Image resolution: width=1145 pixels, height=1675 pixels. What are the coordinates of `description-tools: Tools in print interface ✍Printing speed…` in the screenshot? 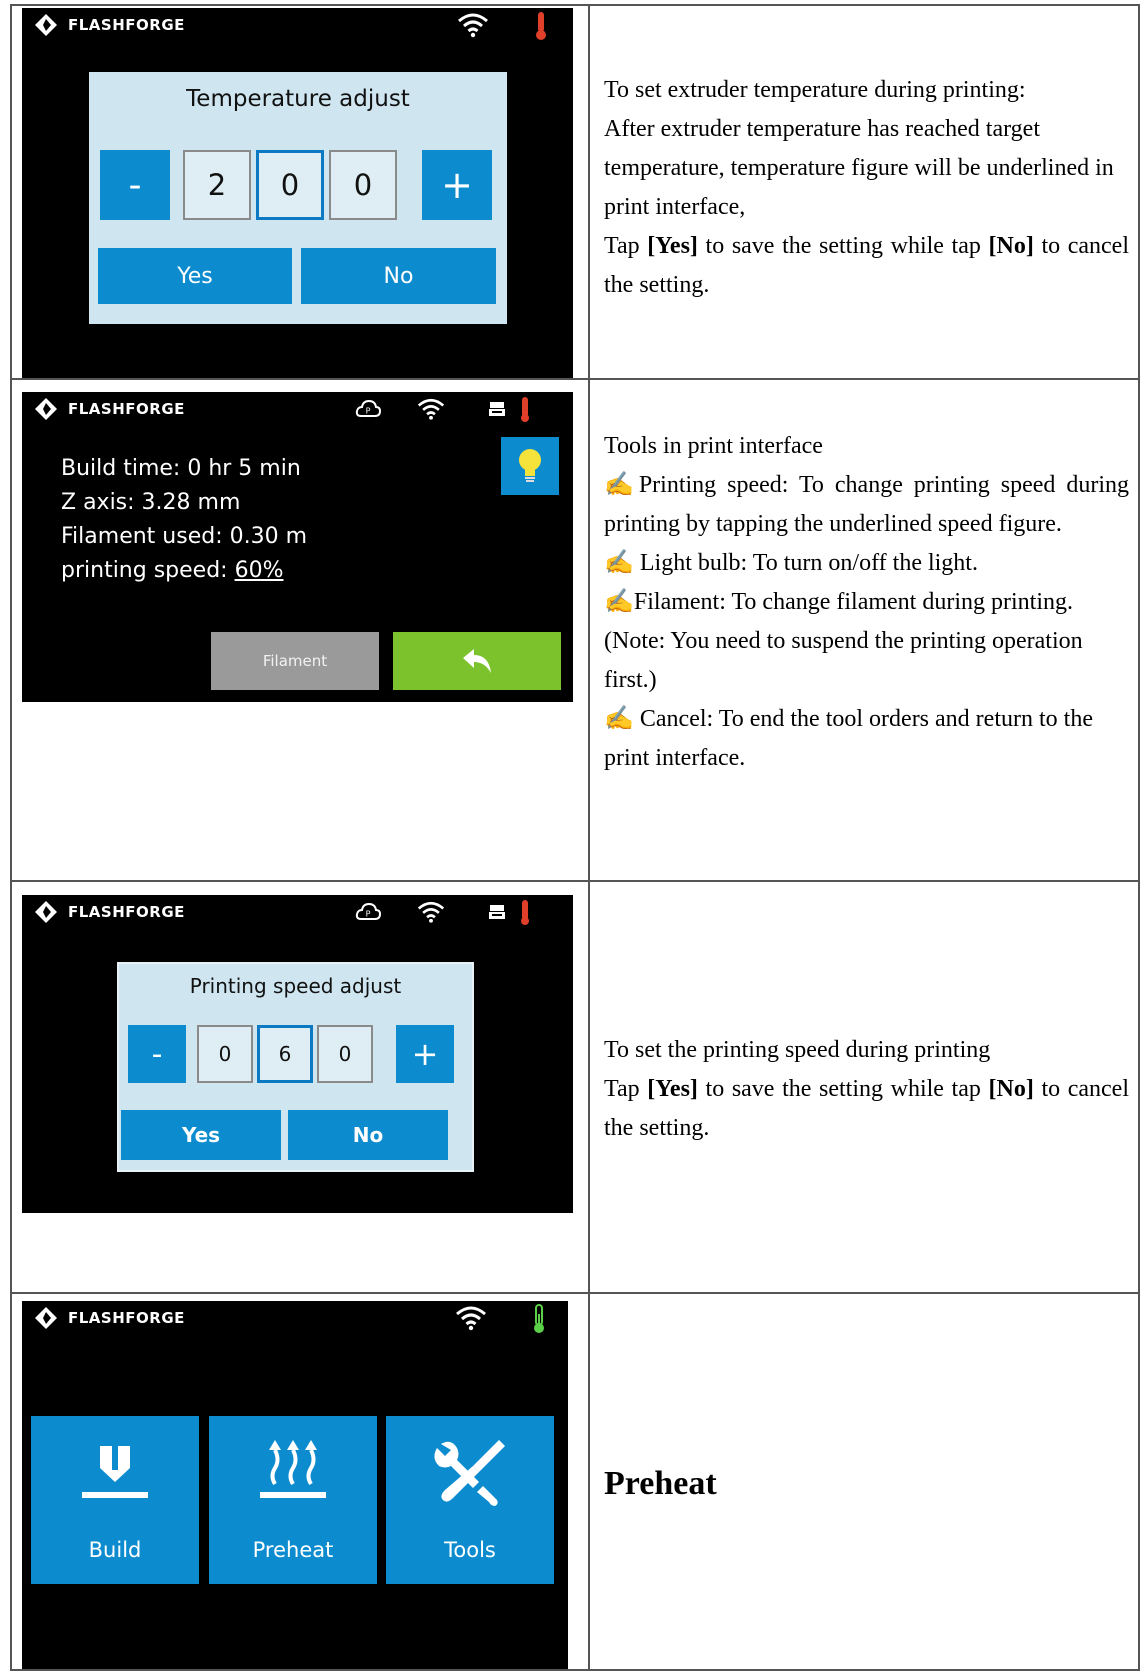 It's located at (866, 602).